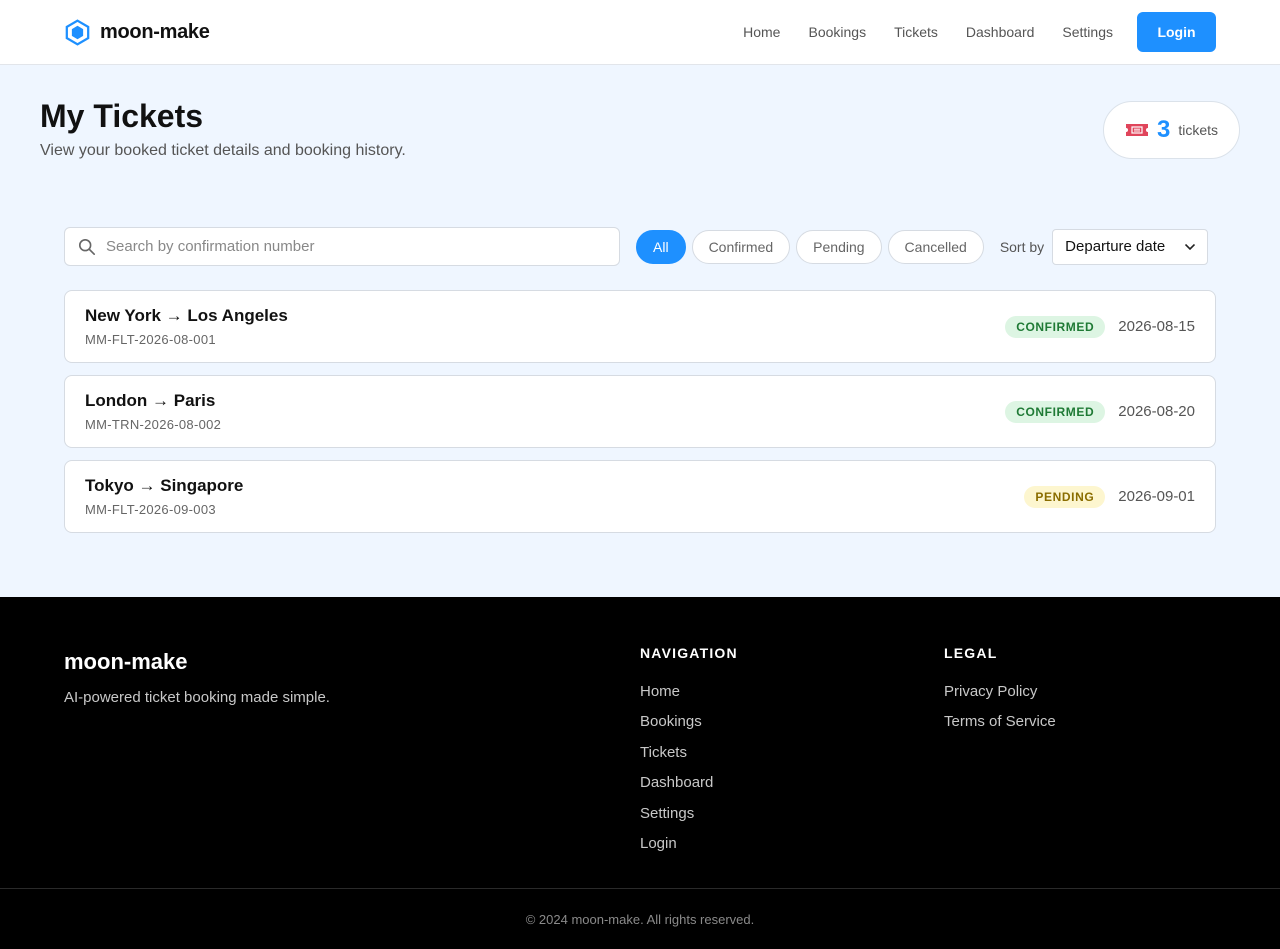  Describe the element at coordinates (150, 400) in the screenshot. I see `ticket-route: London → Paris` at that location.